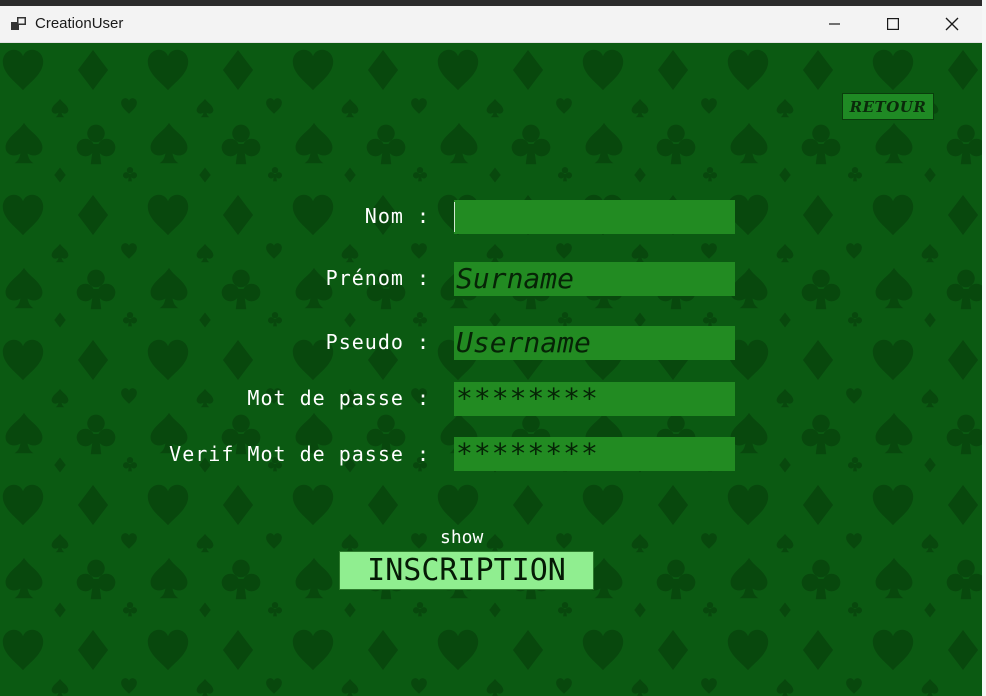 This screenshot has height=696, width=986. Describe the element at coordinates (461, 537) in the screenshot. I see `show-password-link: show` at that location.